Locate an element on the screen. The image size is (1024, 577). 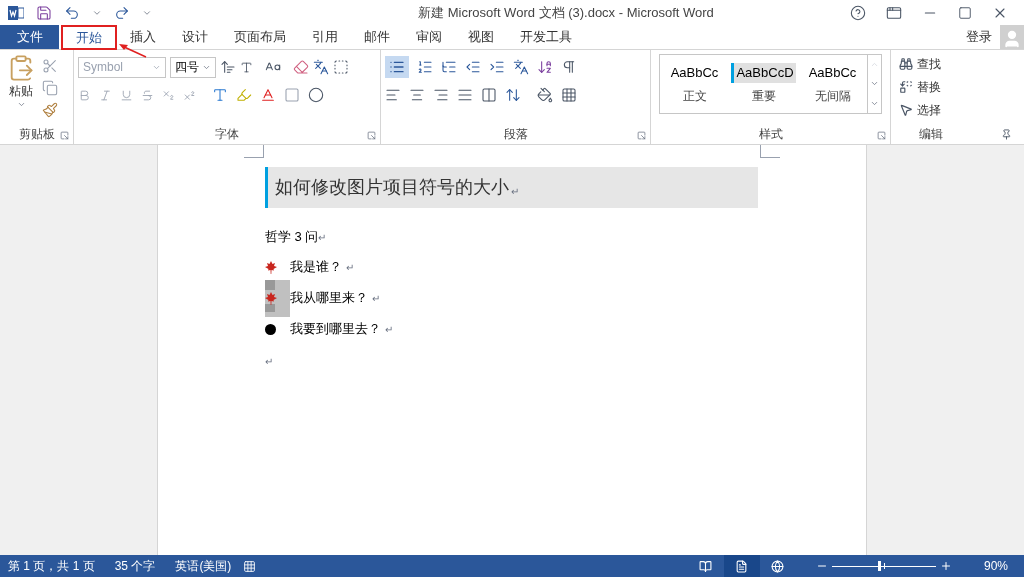
style-item: AaBbCc 无间隔 is located at coordinates (832, 84).